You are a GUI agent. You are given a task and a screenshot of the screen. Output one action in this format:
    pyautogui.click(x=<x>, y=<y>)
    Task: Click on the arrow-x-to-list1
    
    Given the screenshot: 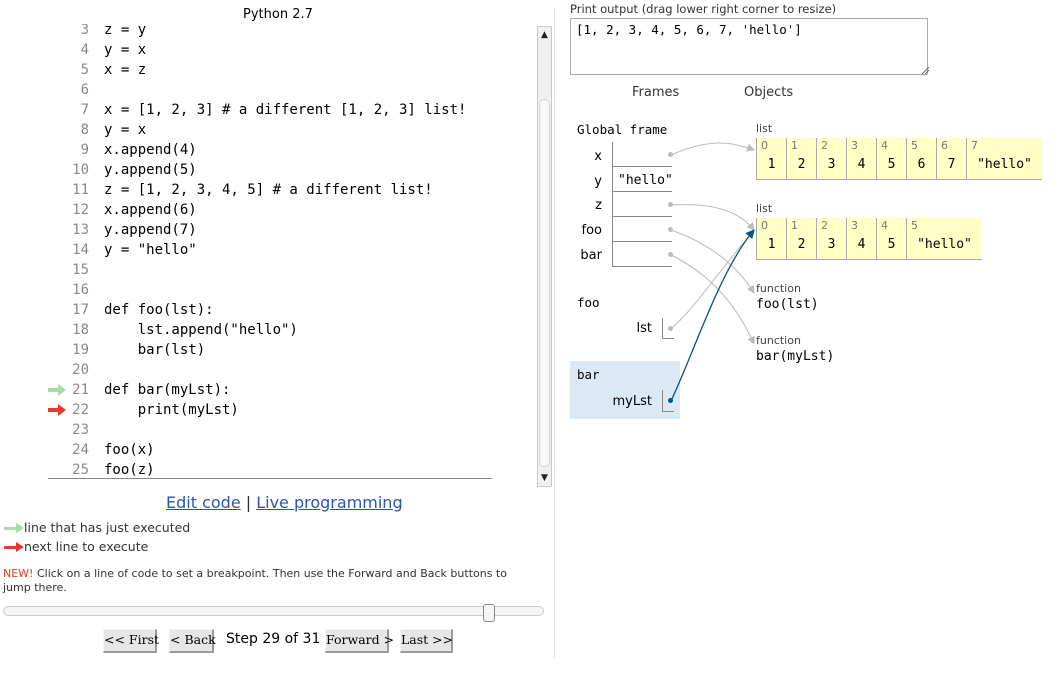 What is the action you would take?
    pyautogui.click(x=712, y=149)
    